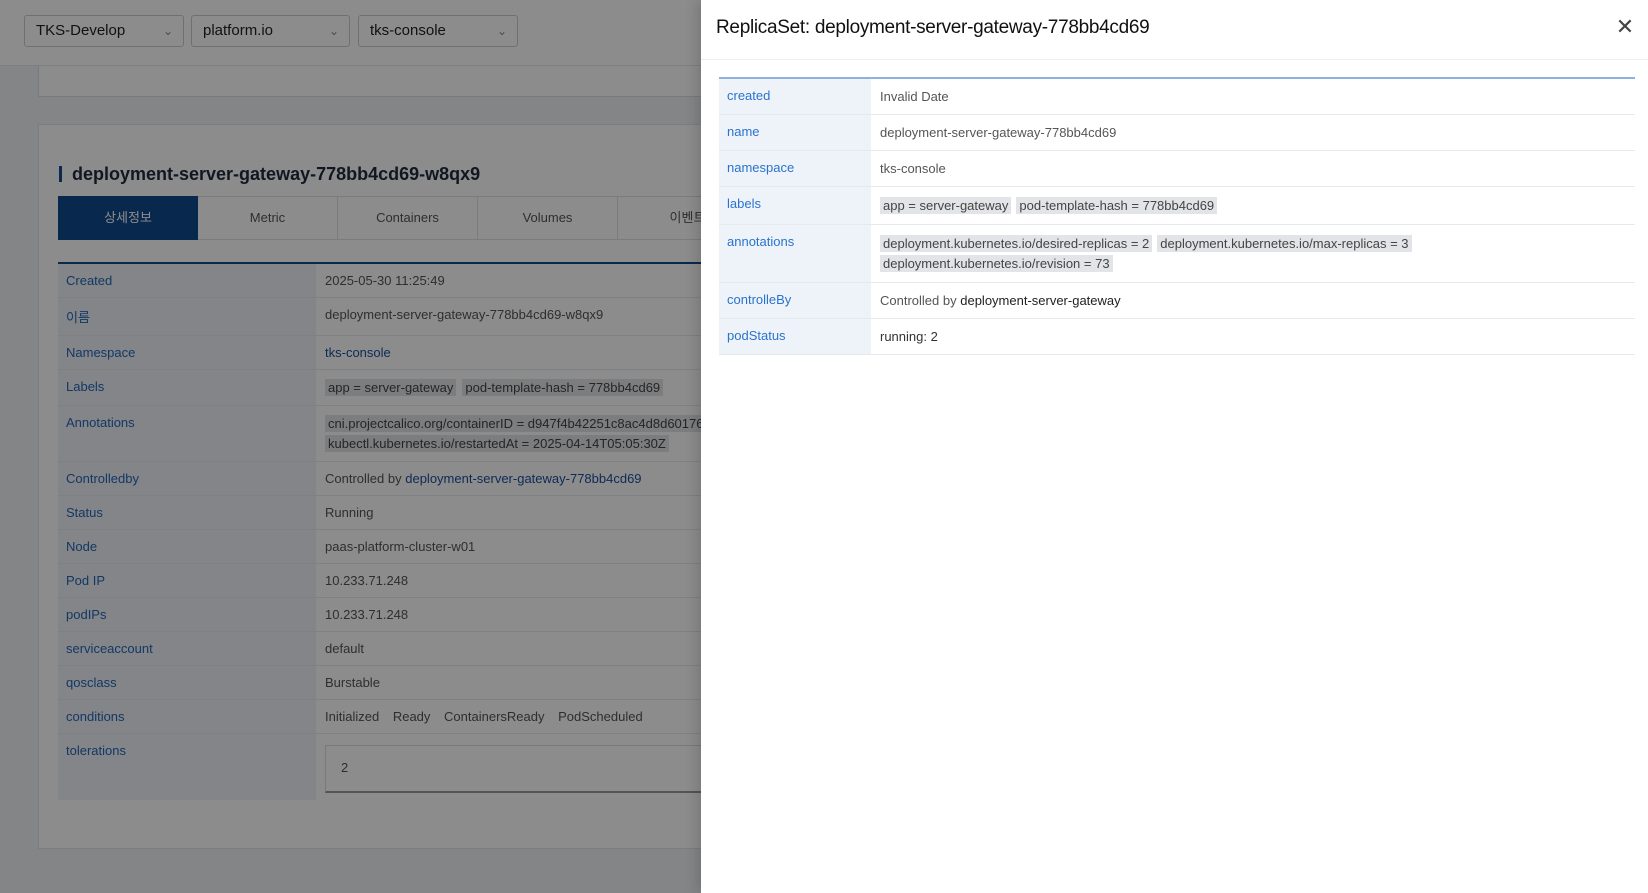  Describe the element at coordinates (918, 300) in the screenshot. I see `controlled-by-prefix: Controlled by` at that location.